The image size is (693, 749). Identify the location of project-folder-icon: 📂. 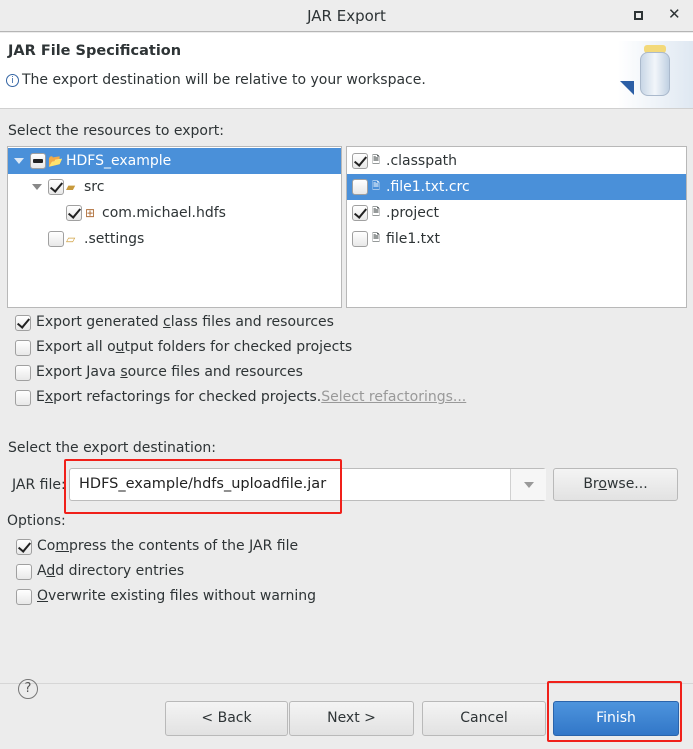
(55, 161).